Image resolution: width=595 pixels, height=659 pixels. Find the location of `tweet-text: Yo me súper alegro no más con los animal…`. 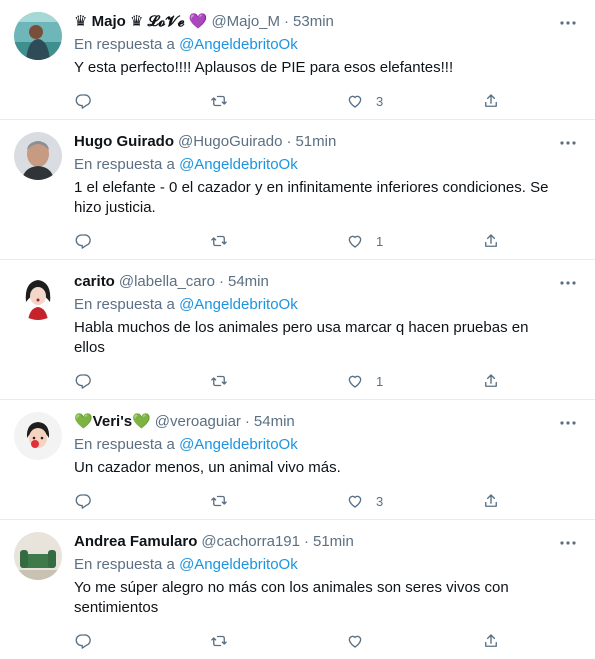

tweet-text: Yo me súper alegro no más con los animal… is located at coordinates (291, 597).